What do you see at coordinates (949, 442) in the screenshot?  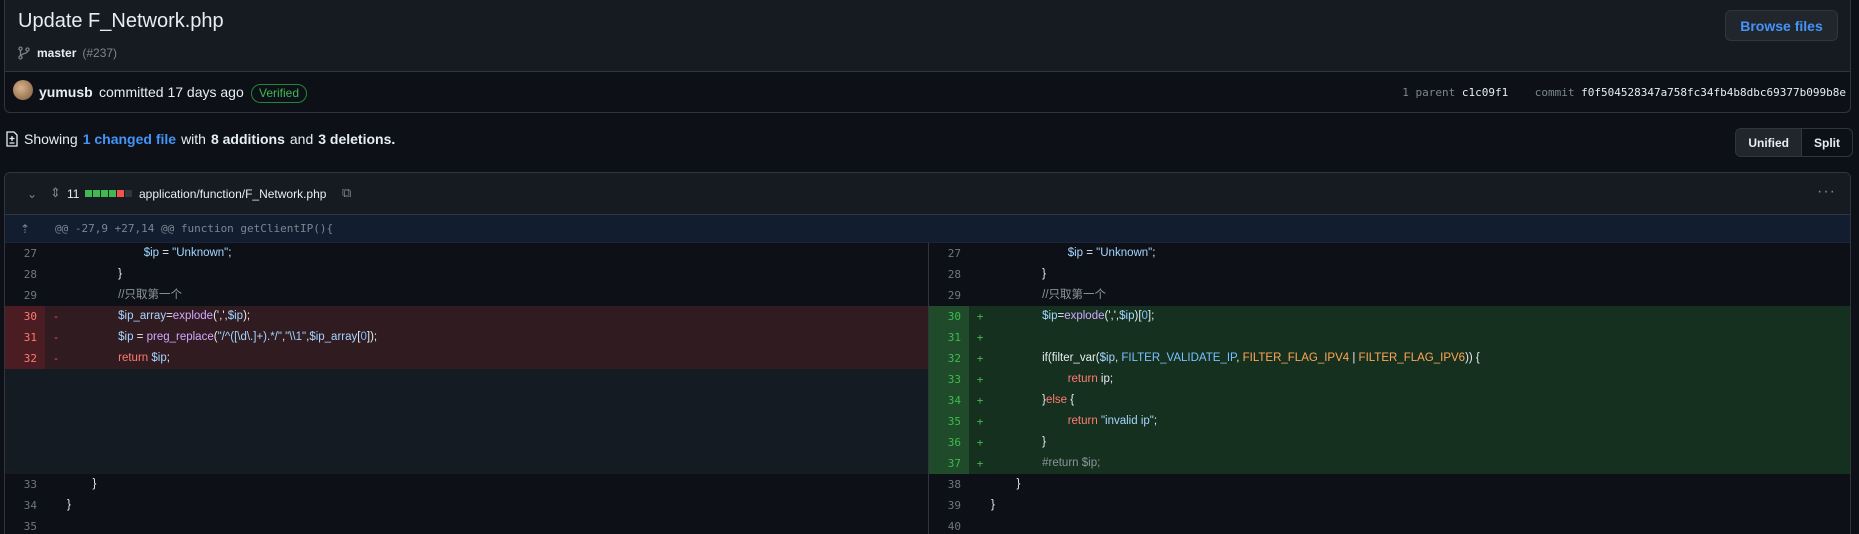 I see `line-number: 36` at bounding box center [949, 442].